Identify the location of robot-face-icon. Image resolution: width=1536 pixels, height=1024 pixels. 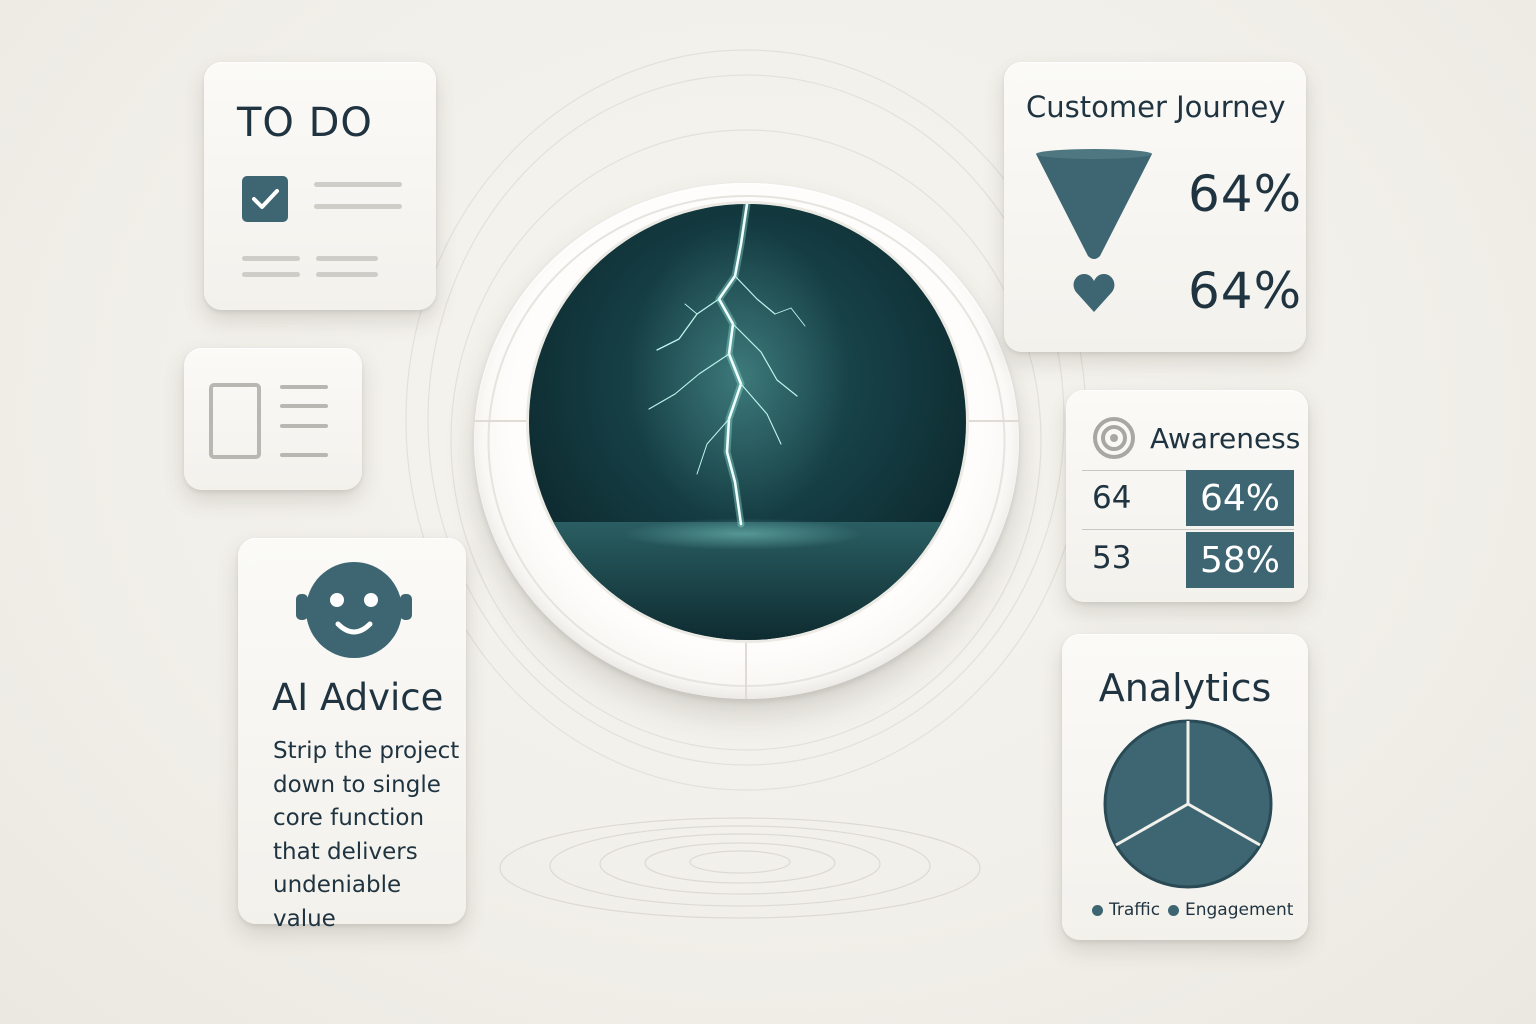
(354, 610).